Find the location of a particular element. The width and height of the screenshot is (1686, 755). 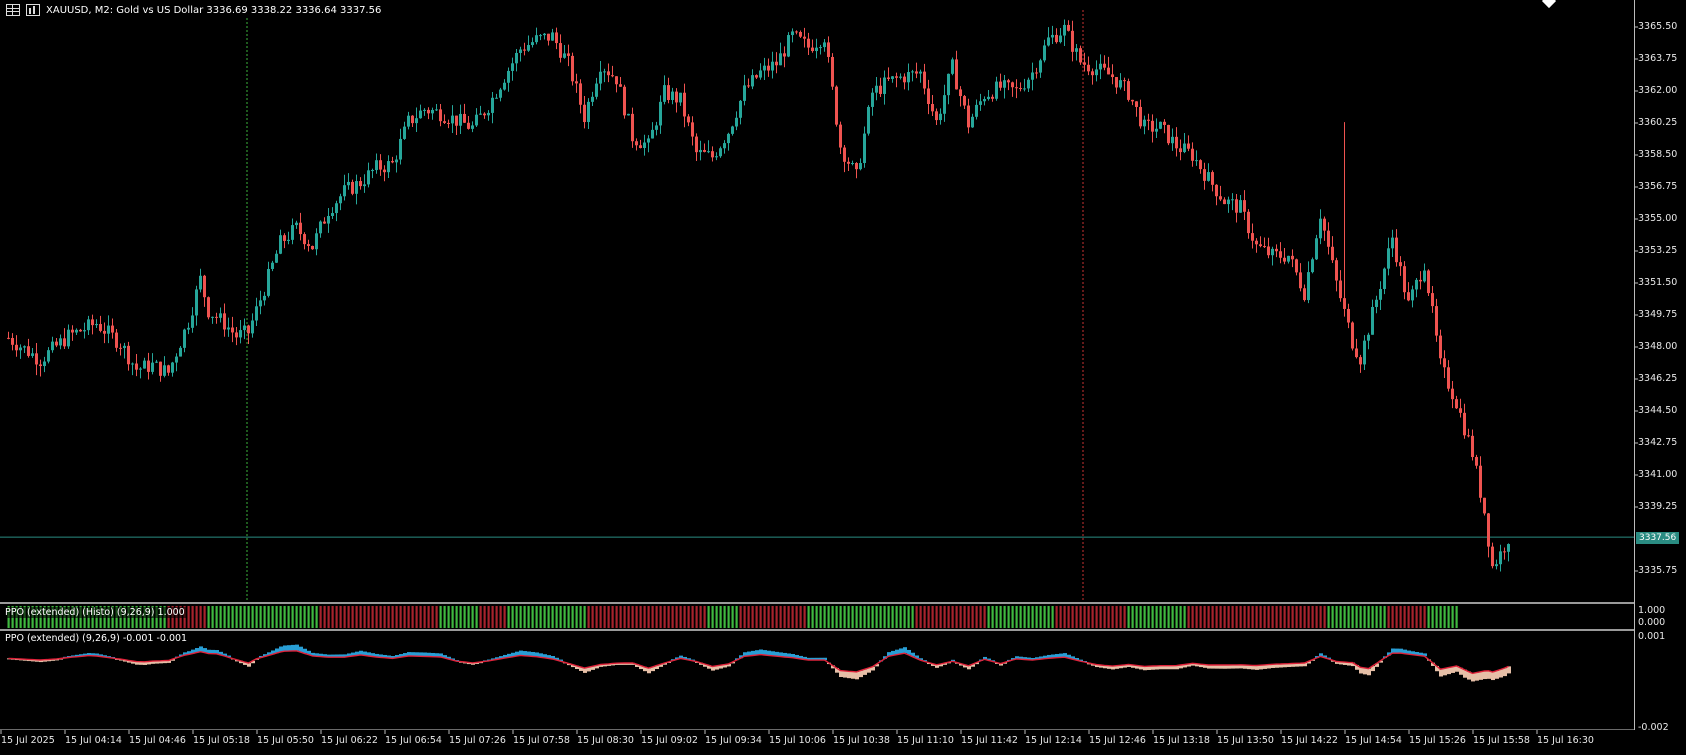

time-tick-label: 15 Jul 10:38 is located at coordinates (861, 740).